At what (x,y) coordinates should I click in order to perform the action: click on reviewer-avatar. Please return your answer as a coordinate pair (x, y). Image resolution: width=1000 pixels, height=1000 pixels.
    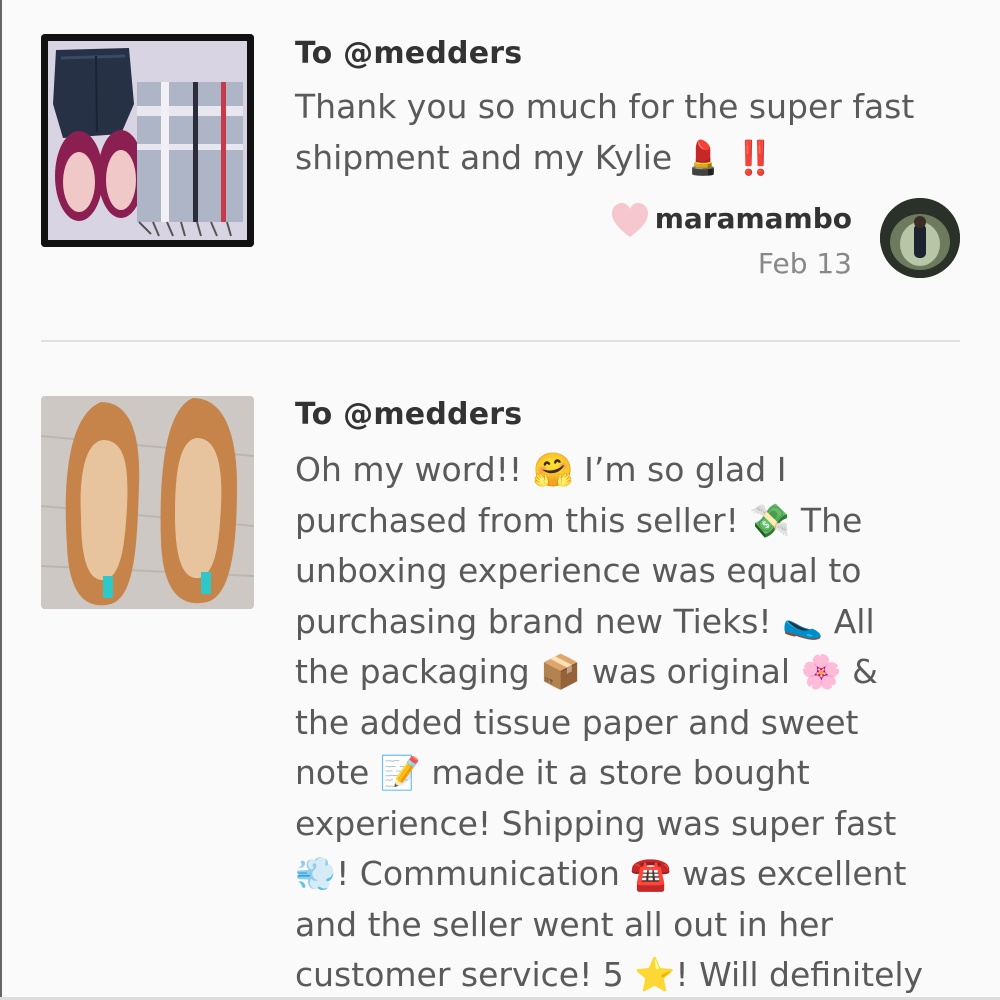
    Looking at the image, I should click on (920, 238).